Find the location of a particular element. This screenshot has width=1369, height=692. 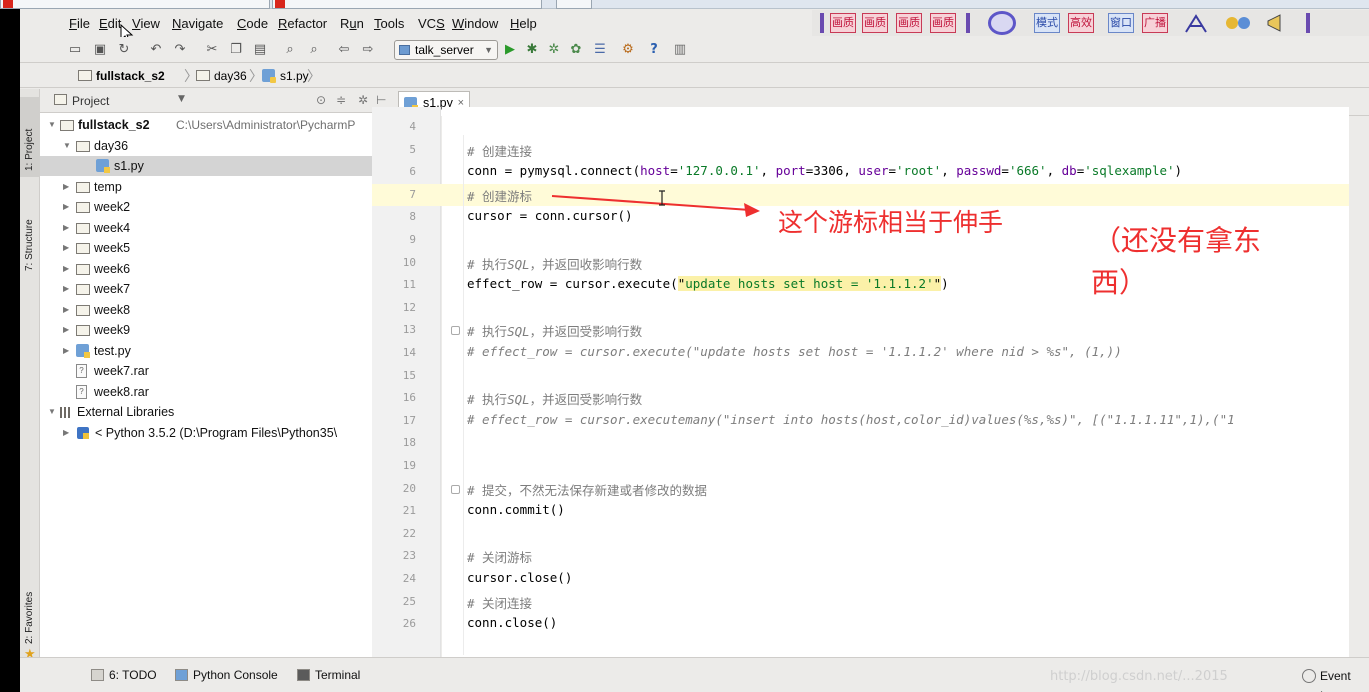

tree-folder: ▶ temp is located at coordinates (215, 187).